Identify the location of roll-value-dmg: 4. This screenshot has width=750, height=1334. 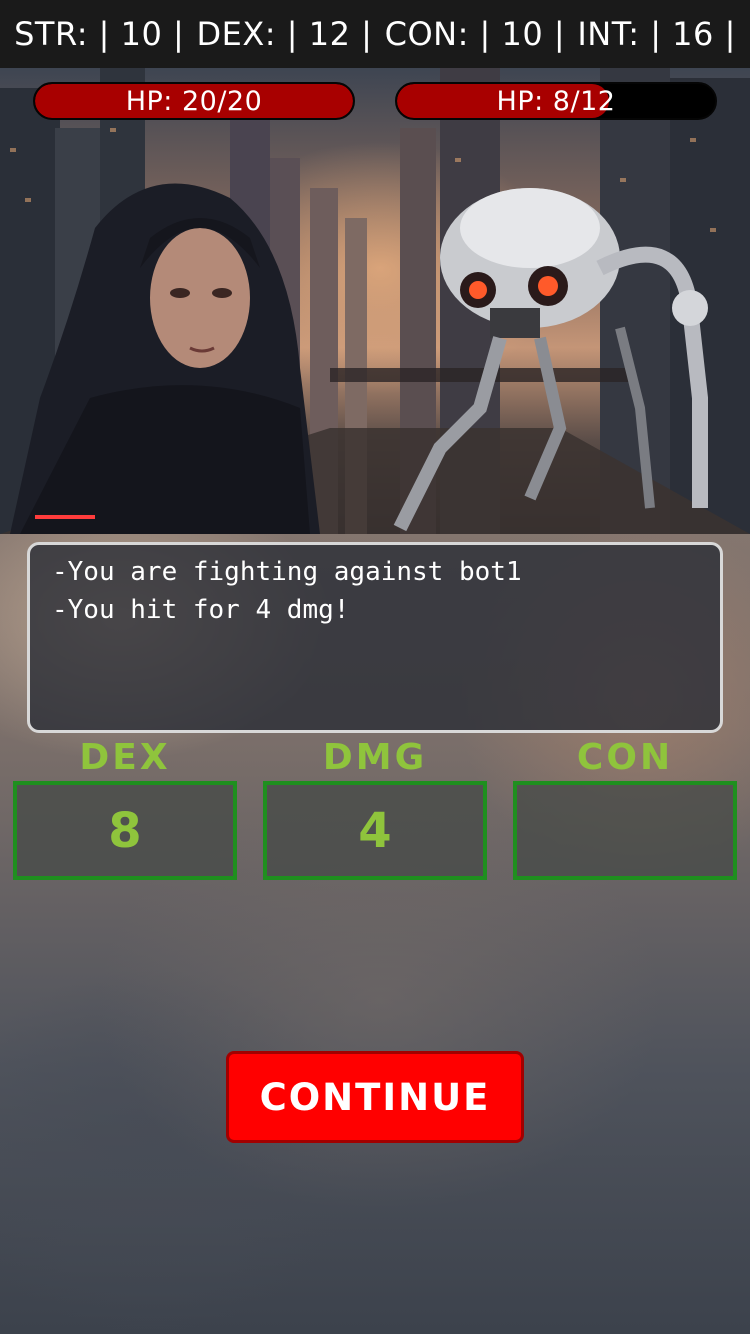
(375, 830).